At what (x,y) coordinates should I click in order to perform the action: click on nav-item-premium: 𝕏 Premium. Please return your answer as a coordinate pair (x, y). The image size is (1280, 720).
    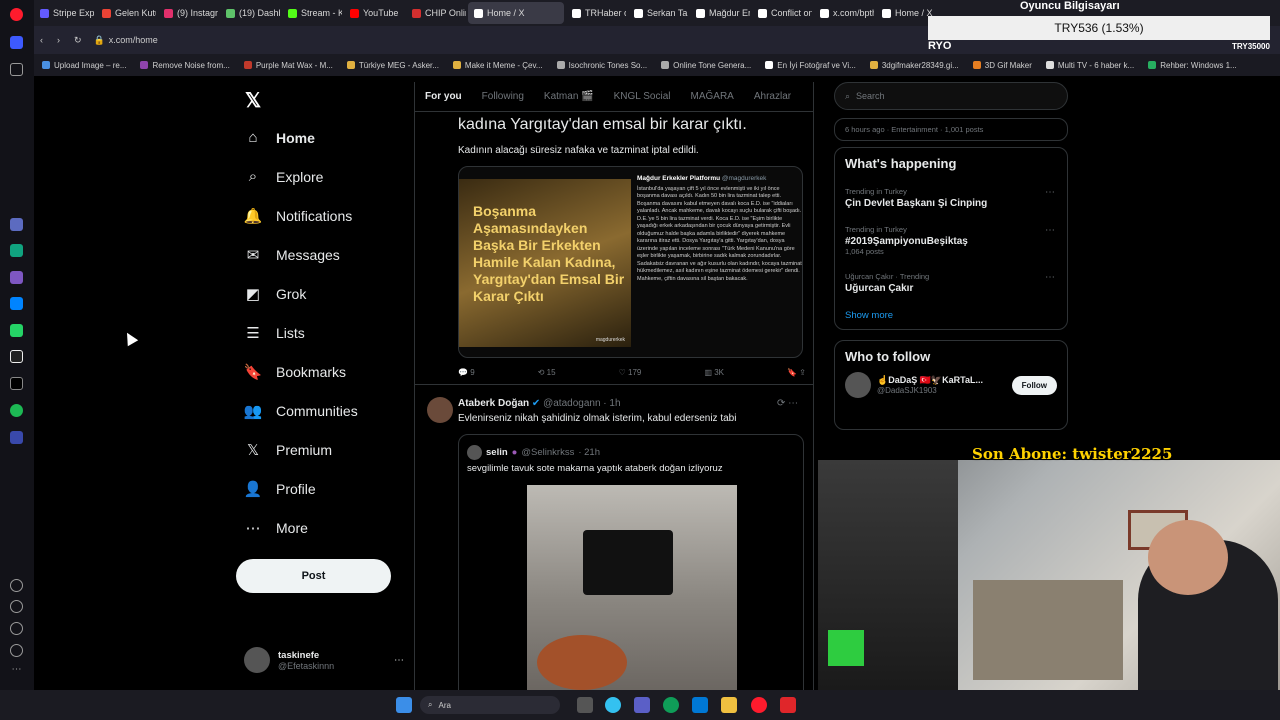
    Looking at the image, I should click on (322, 449).